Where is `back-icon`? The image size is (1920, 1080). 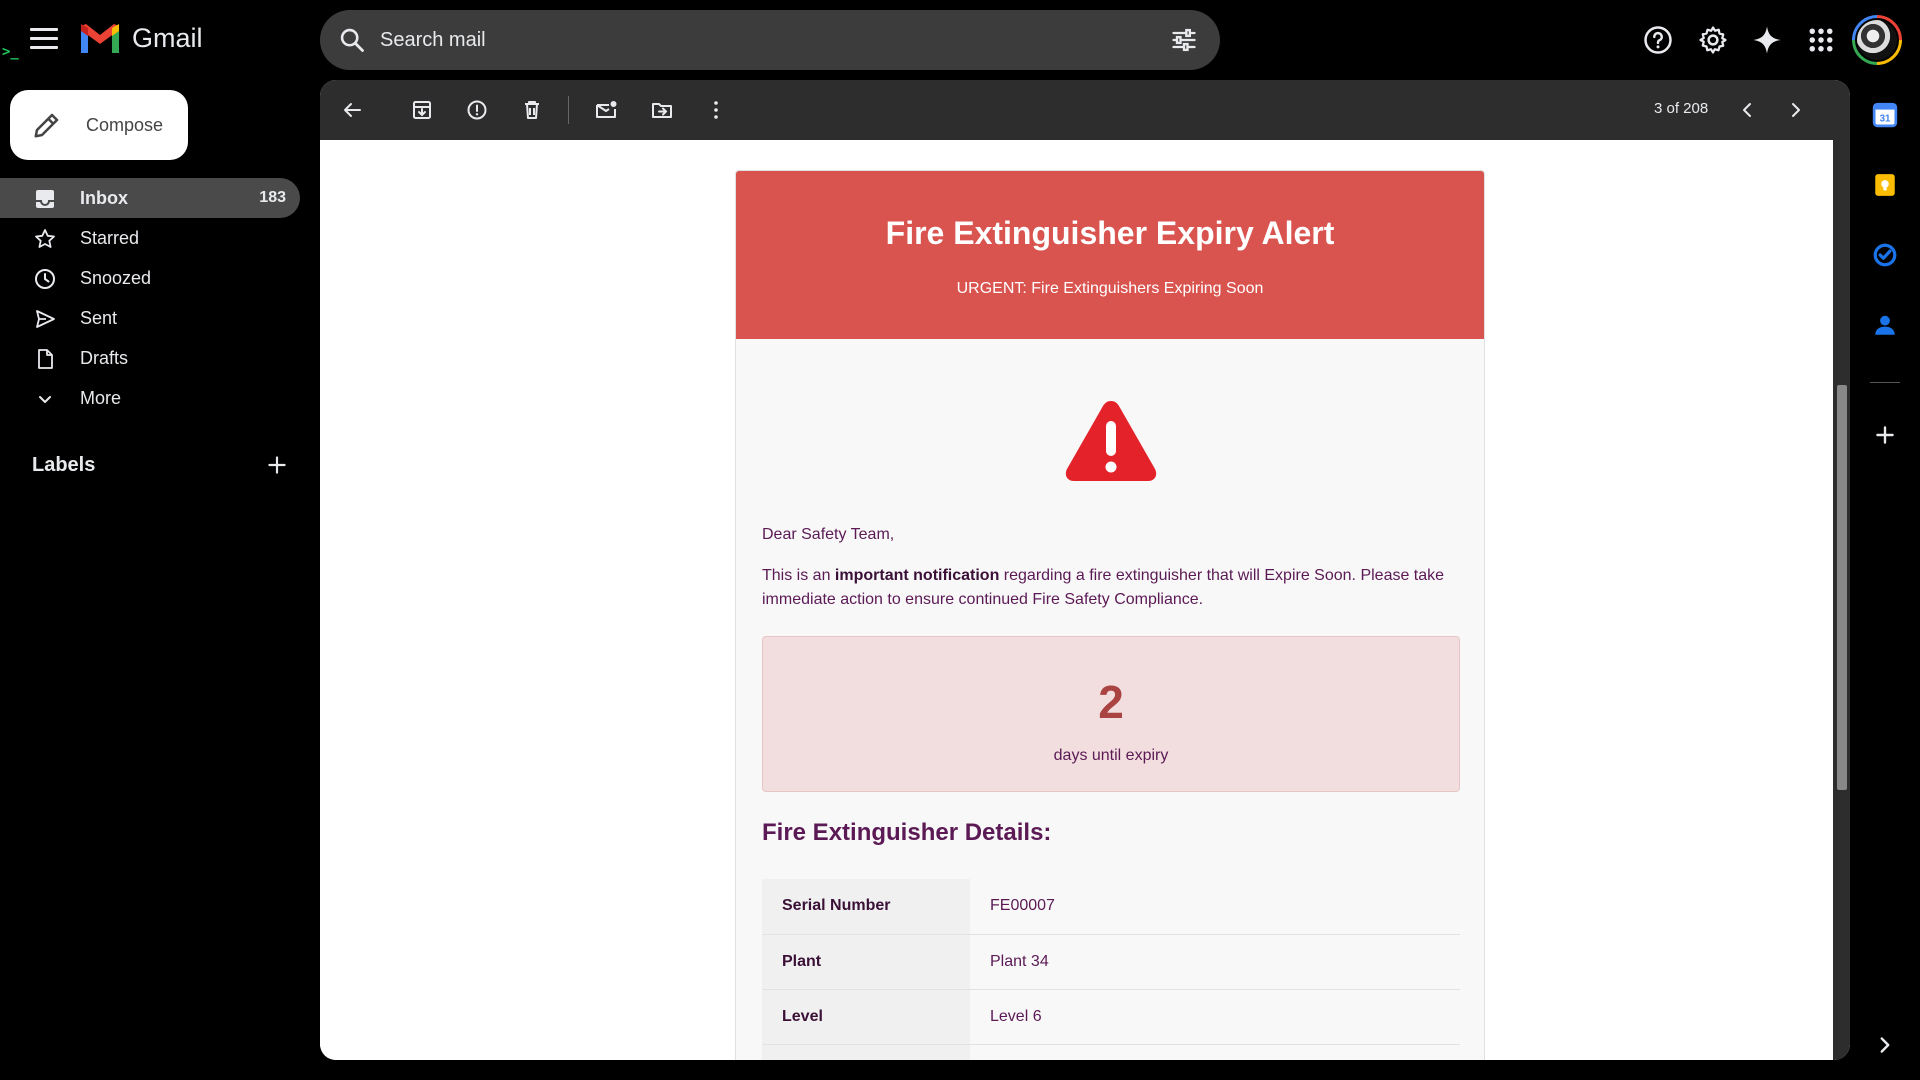
back-icon is located at coordinates (352, 110).